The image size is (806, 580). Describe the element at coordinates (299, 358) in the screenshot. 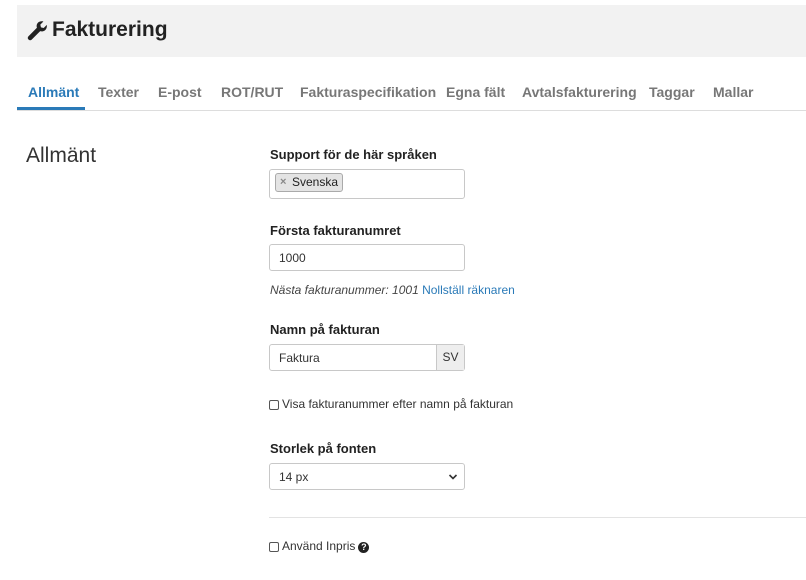

I see `invoice-name-value: Faktura` at that location.